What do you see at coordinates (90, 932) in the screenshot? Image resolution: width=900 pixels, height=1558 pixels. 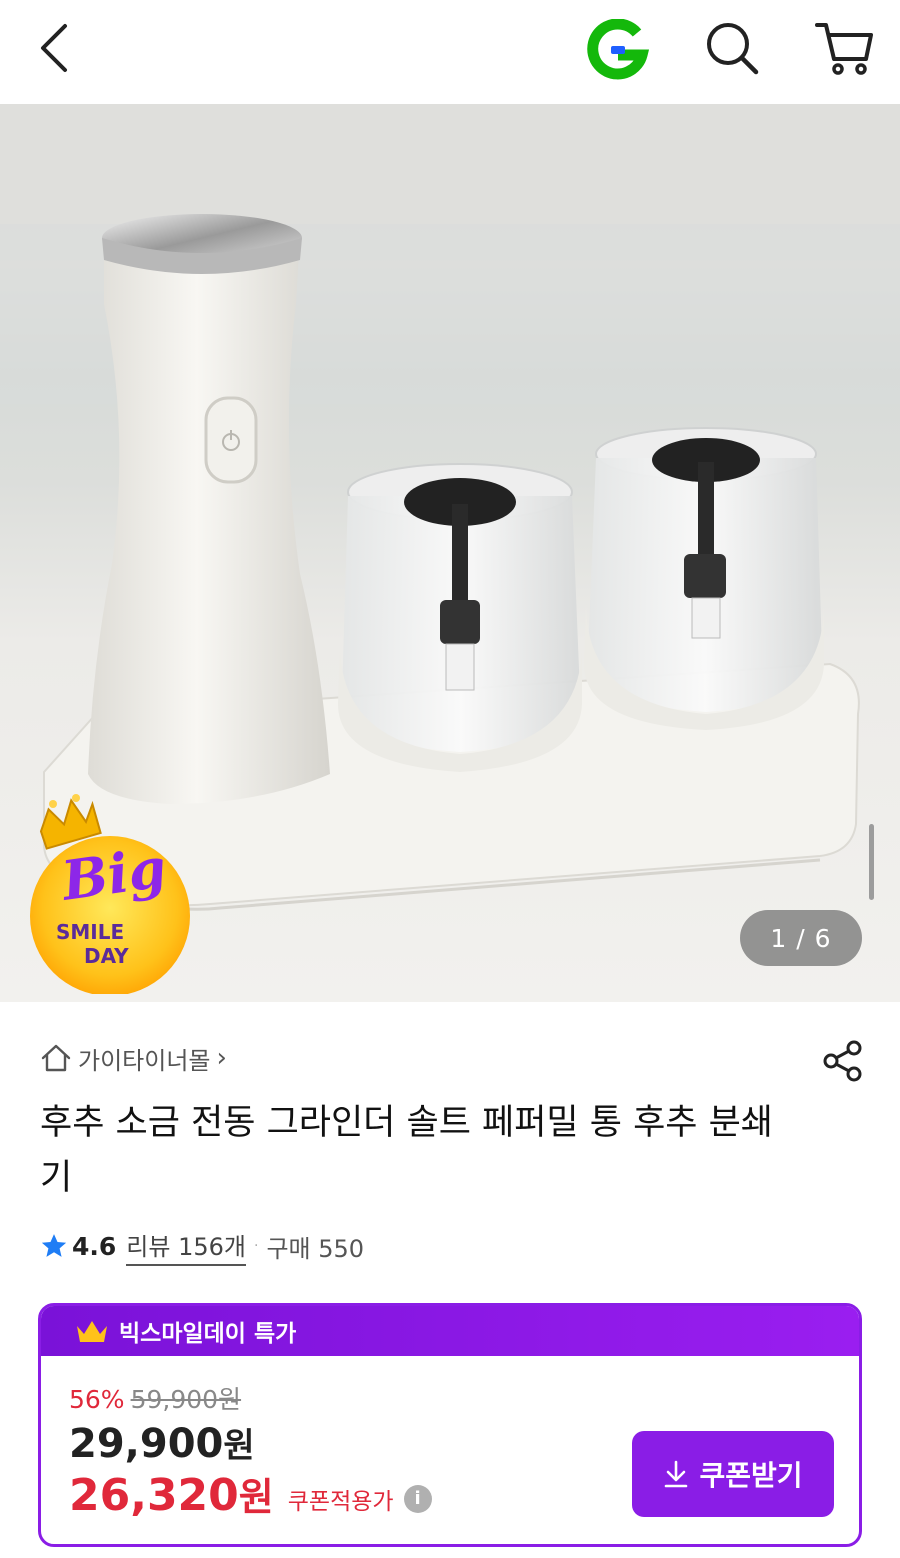 I see `badge-smile-text: SMILE` at bounding box center [90, 932].